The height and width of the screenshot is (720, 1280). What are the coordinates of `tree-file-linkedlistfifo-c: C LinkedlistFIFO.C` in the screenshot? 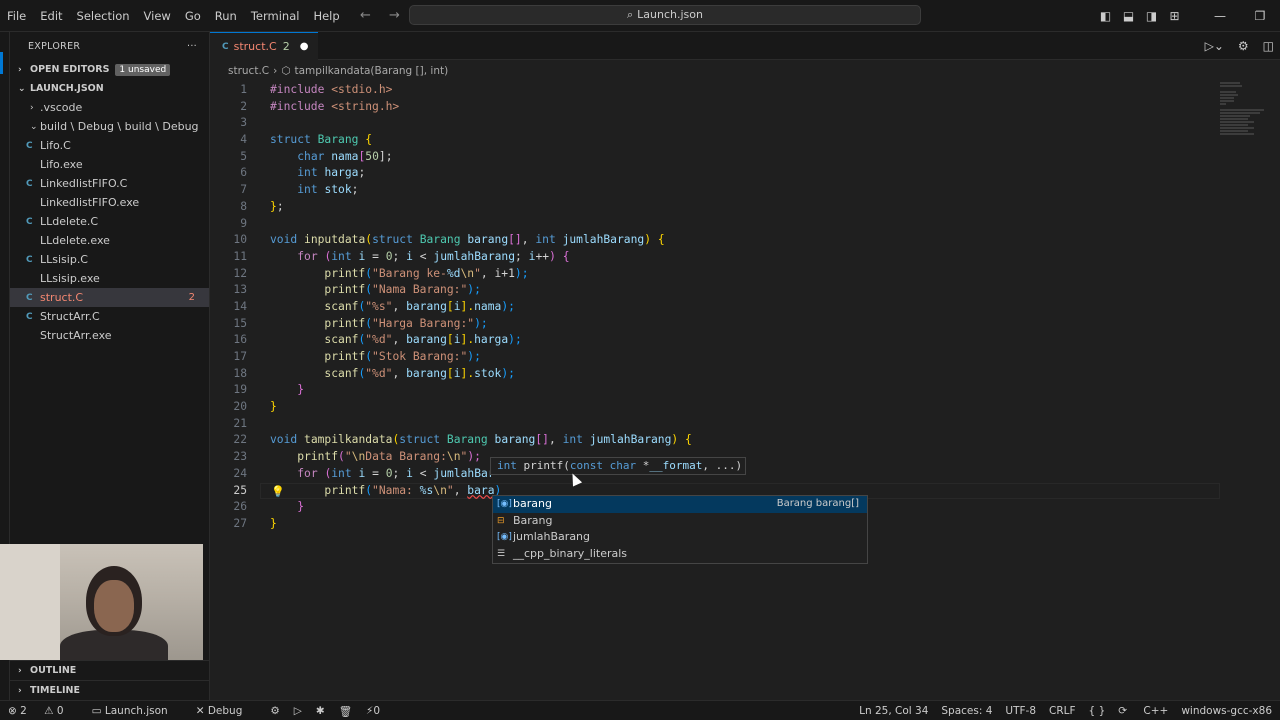 It's located at (109, 183).